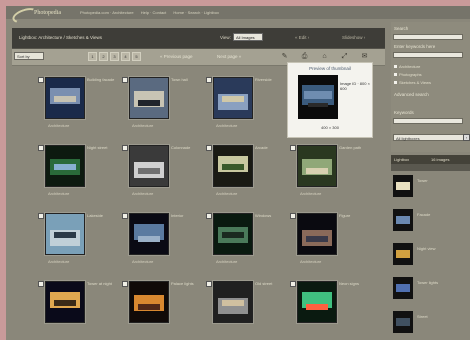 The height and width of the screenshot is (340, 470). I want to click on thumbnail-cell: Palace lights, so click(165, 308).